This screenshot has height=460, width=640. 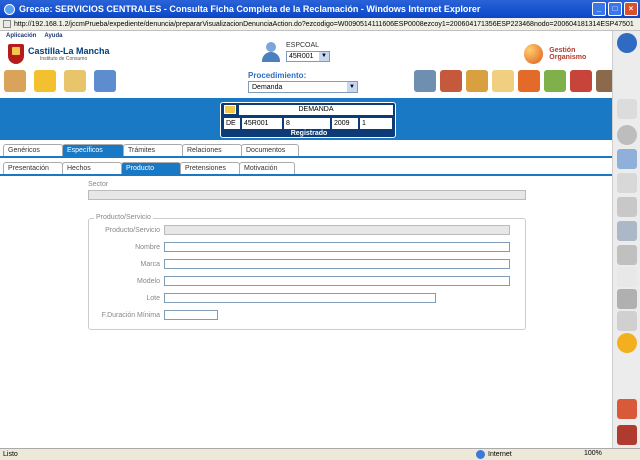 What do you see at coordinates (45, 81) in the screenshot?
I see `folder-person-icon` at bounding box center [45, 81].